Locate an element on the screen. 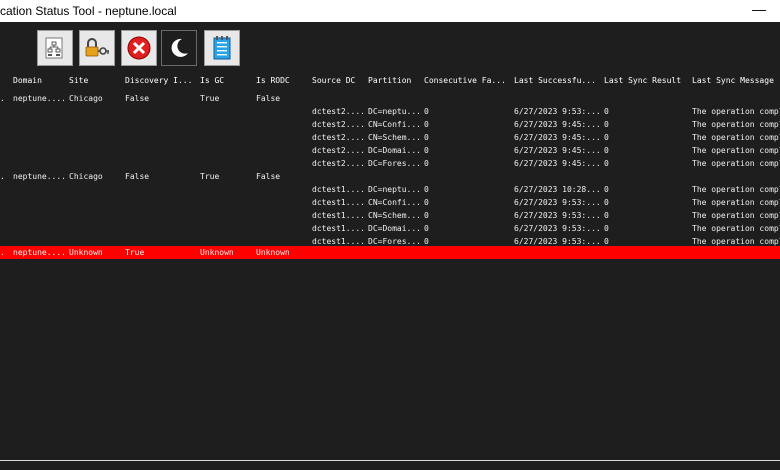 The height and width of the screenshot is (470, 780). column-header-site: Site is located at coordinates (96, 80).